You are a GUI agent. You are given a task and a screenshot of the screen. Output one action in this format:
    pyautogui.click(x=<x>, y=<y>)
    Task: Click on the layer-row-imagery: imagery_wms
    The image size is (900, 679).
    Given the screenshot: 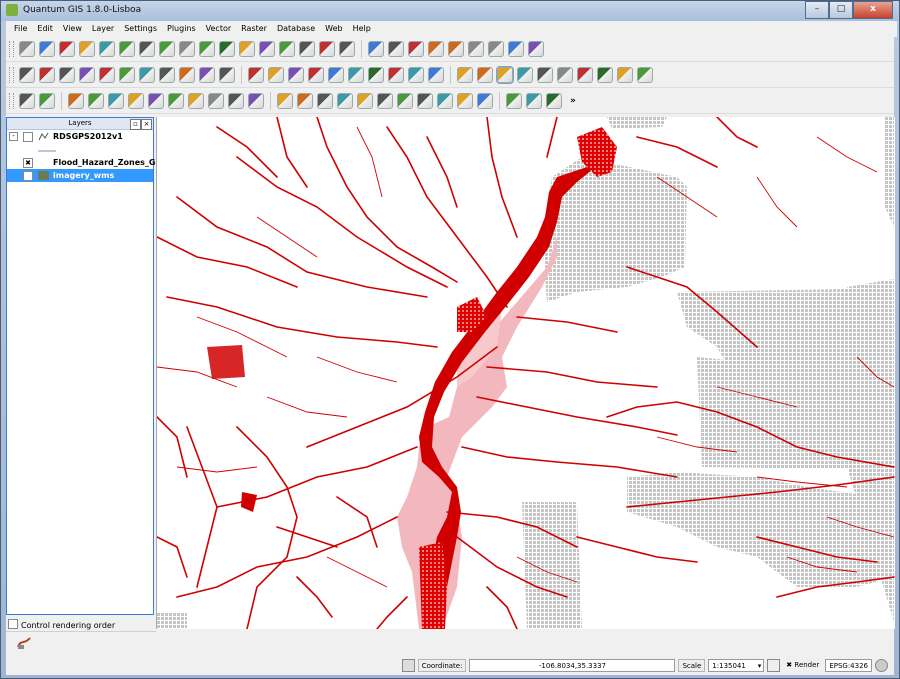 What is the action you would take?
    pyautogui.click(x=80, y=175)
    